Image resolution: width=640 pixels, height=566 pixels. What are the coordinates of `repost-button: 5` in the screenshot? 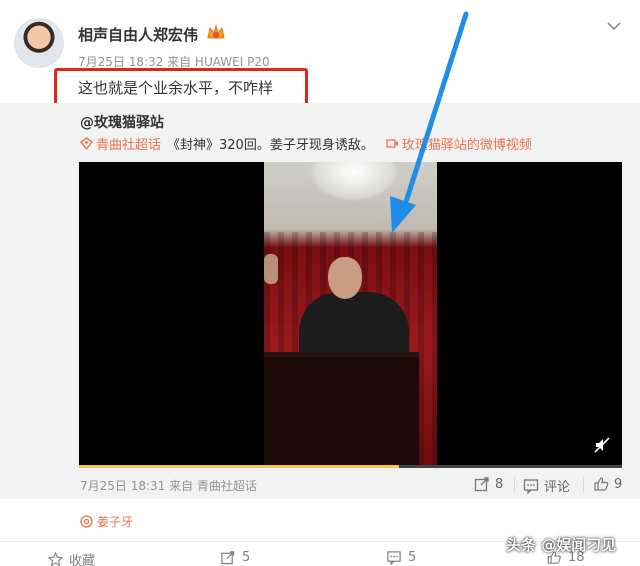 It's located at (235, 557).